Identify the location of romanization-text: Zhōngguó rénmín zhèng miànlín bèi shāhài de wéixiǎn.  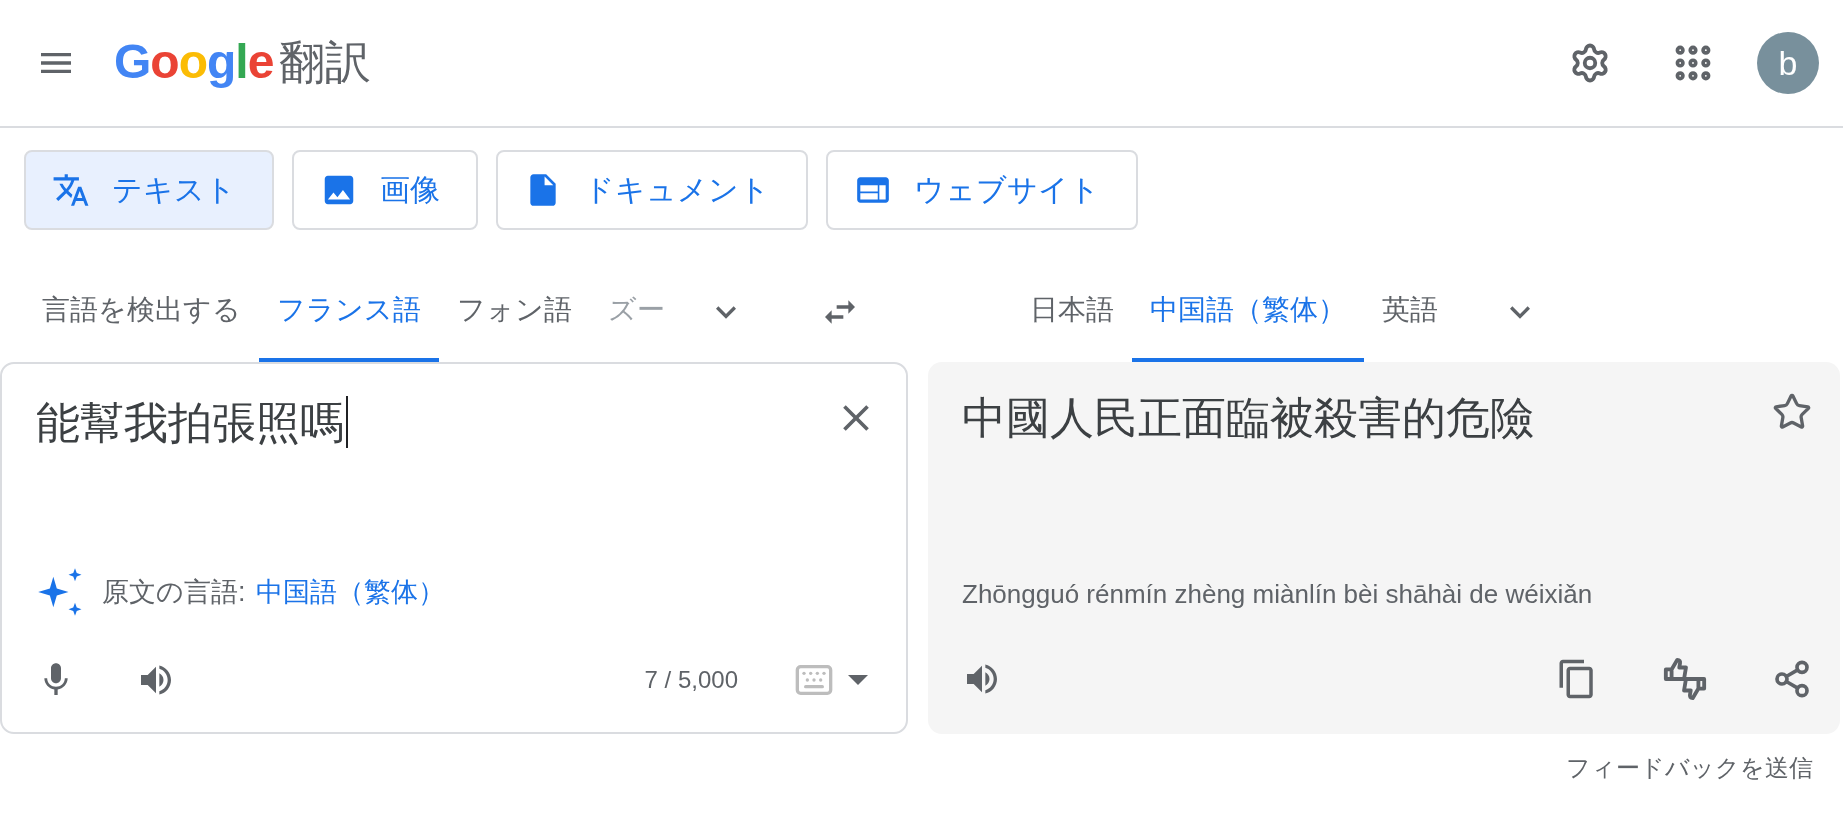
(1278, 594).